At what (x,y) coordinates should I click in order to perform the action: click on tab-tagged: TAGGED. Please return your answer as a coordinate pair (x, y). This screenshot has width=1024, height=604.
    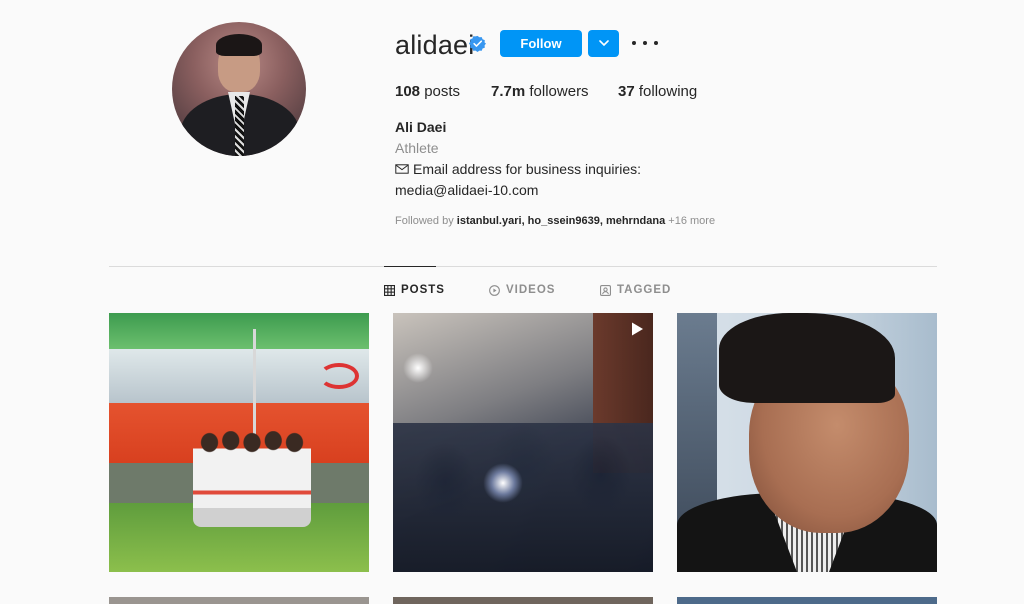
    Looking at the image, I should click on (635, 290).